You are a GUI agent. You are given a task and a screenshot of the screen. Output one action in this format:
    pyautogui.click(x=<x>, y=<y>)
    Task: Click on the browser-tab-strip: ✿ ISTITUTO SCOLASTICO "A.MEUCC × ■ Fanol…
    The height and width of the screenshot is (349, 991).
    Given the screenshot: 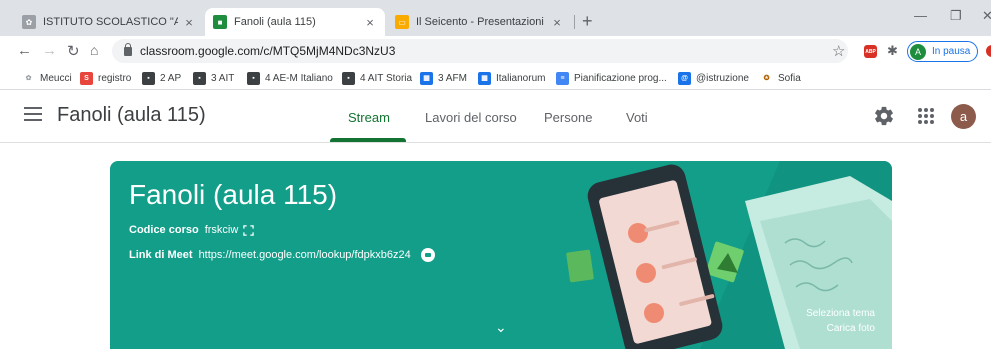 What is the action you would take?
    pyautogui.click(x=495, y=18)
    